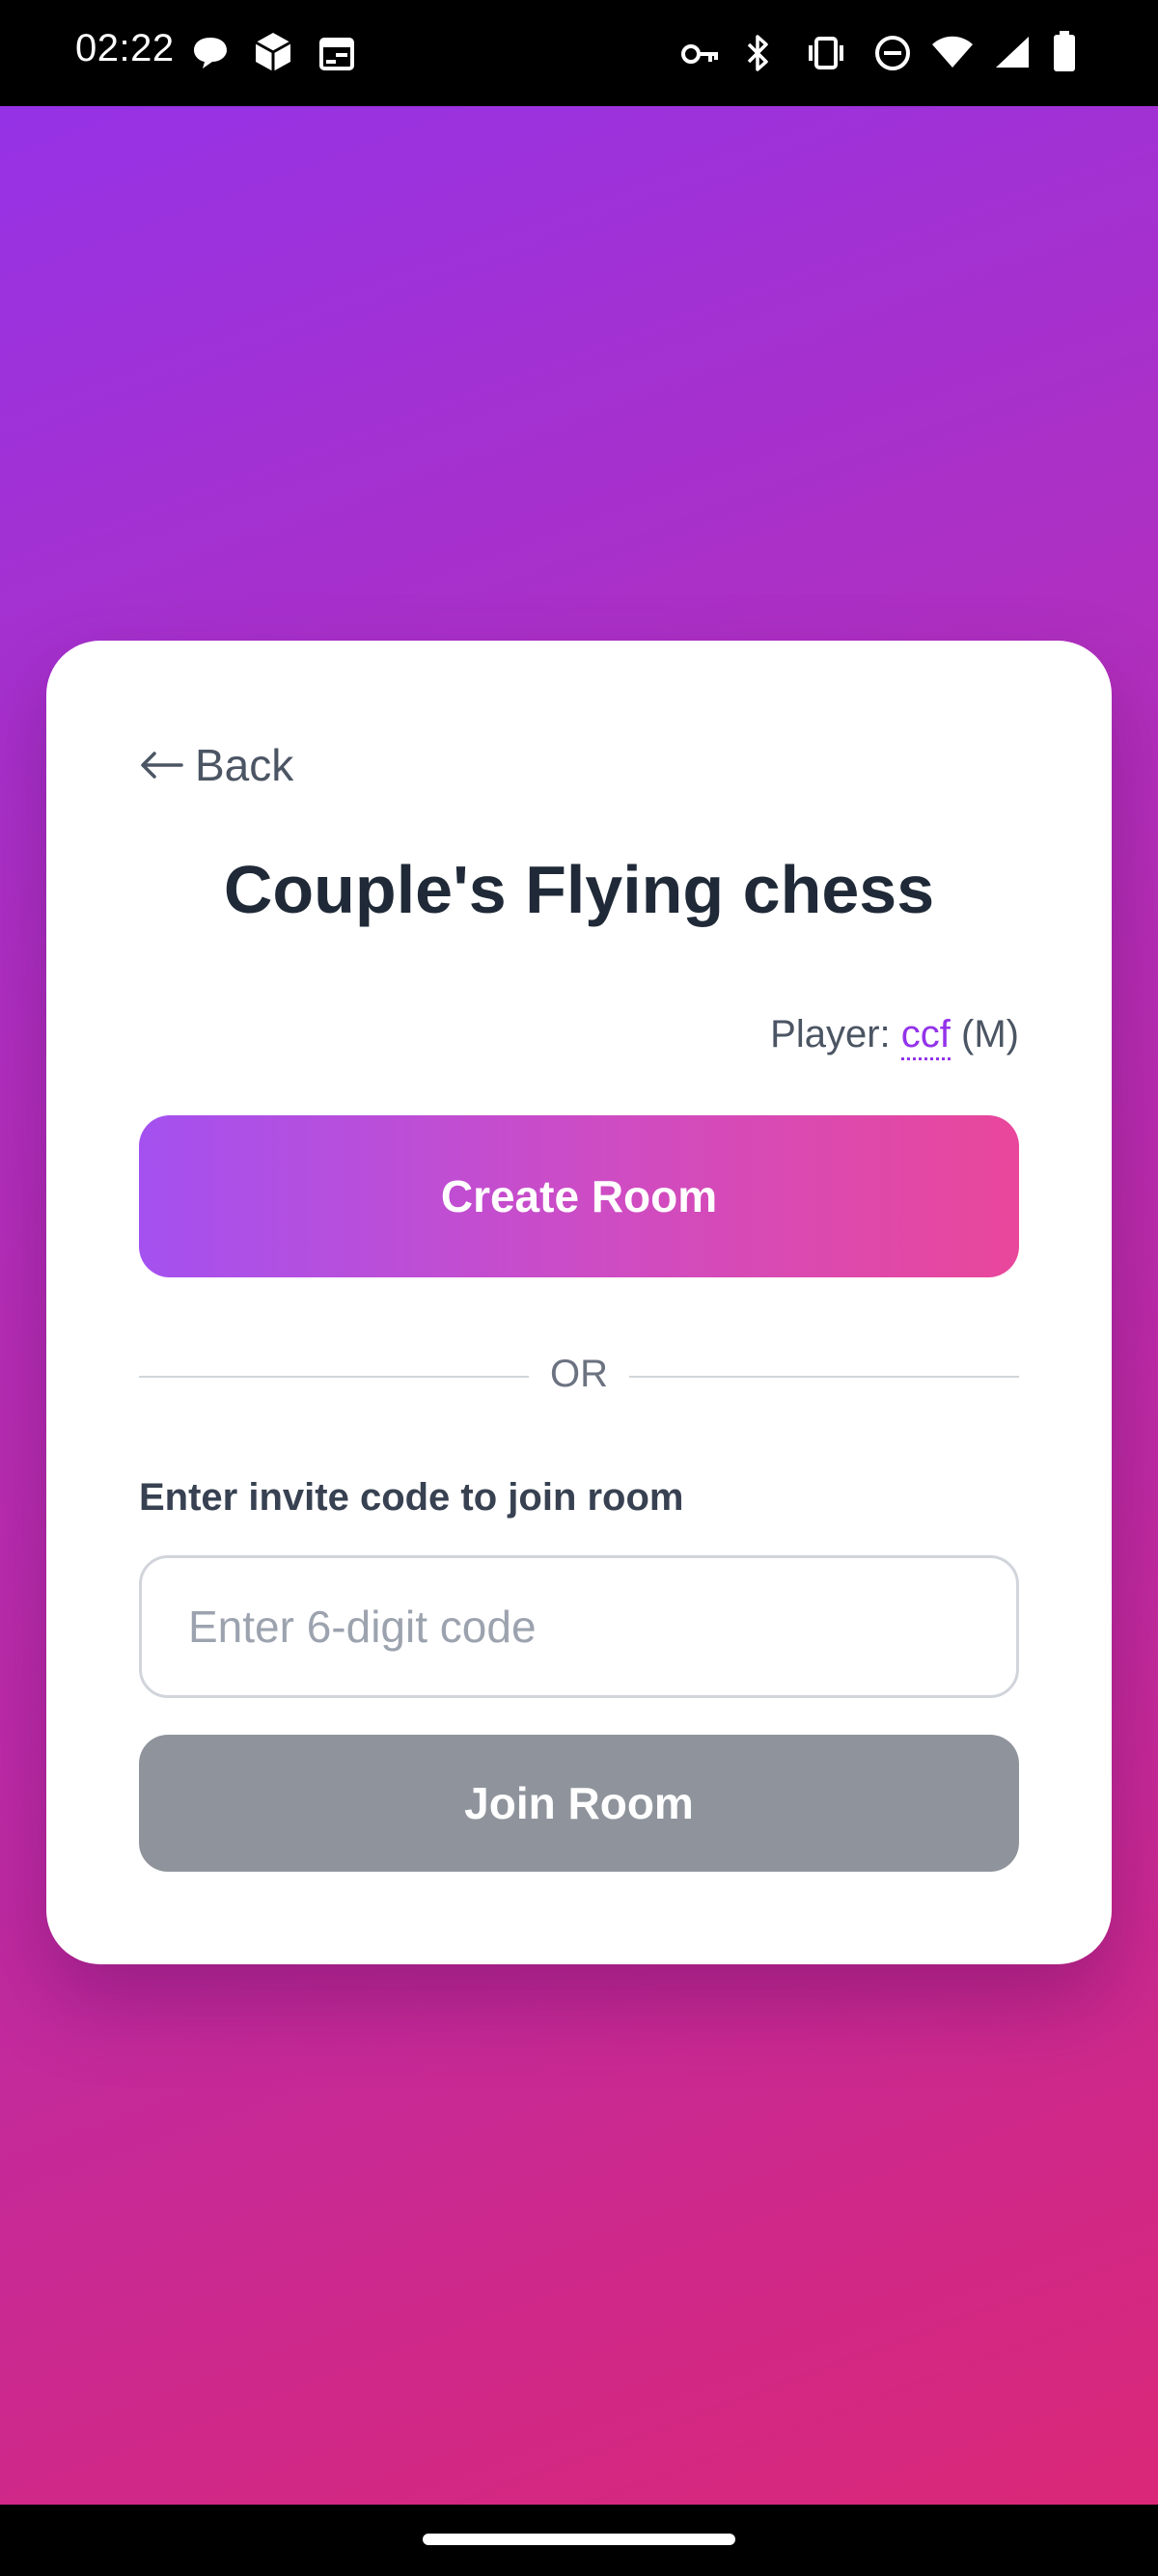  I want to click on player-info: Player: ccf (M), so click(894, 1037).